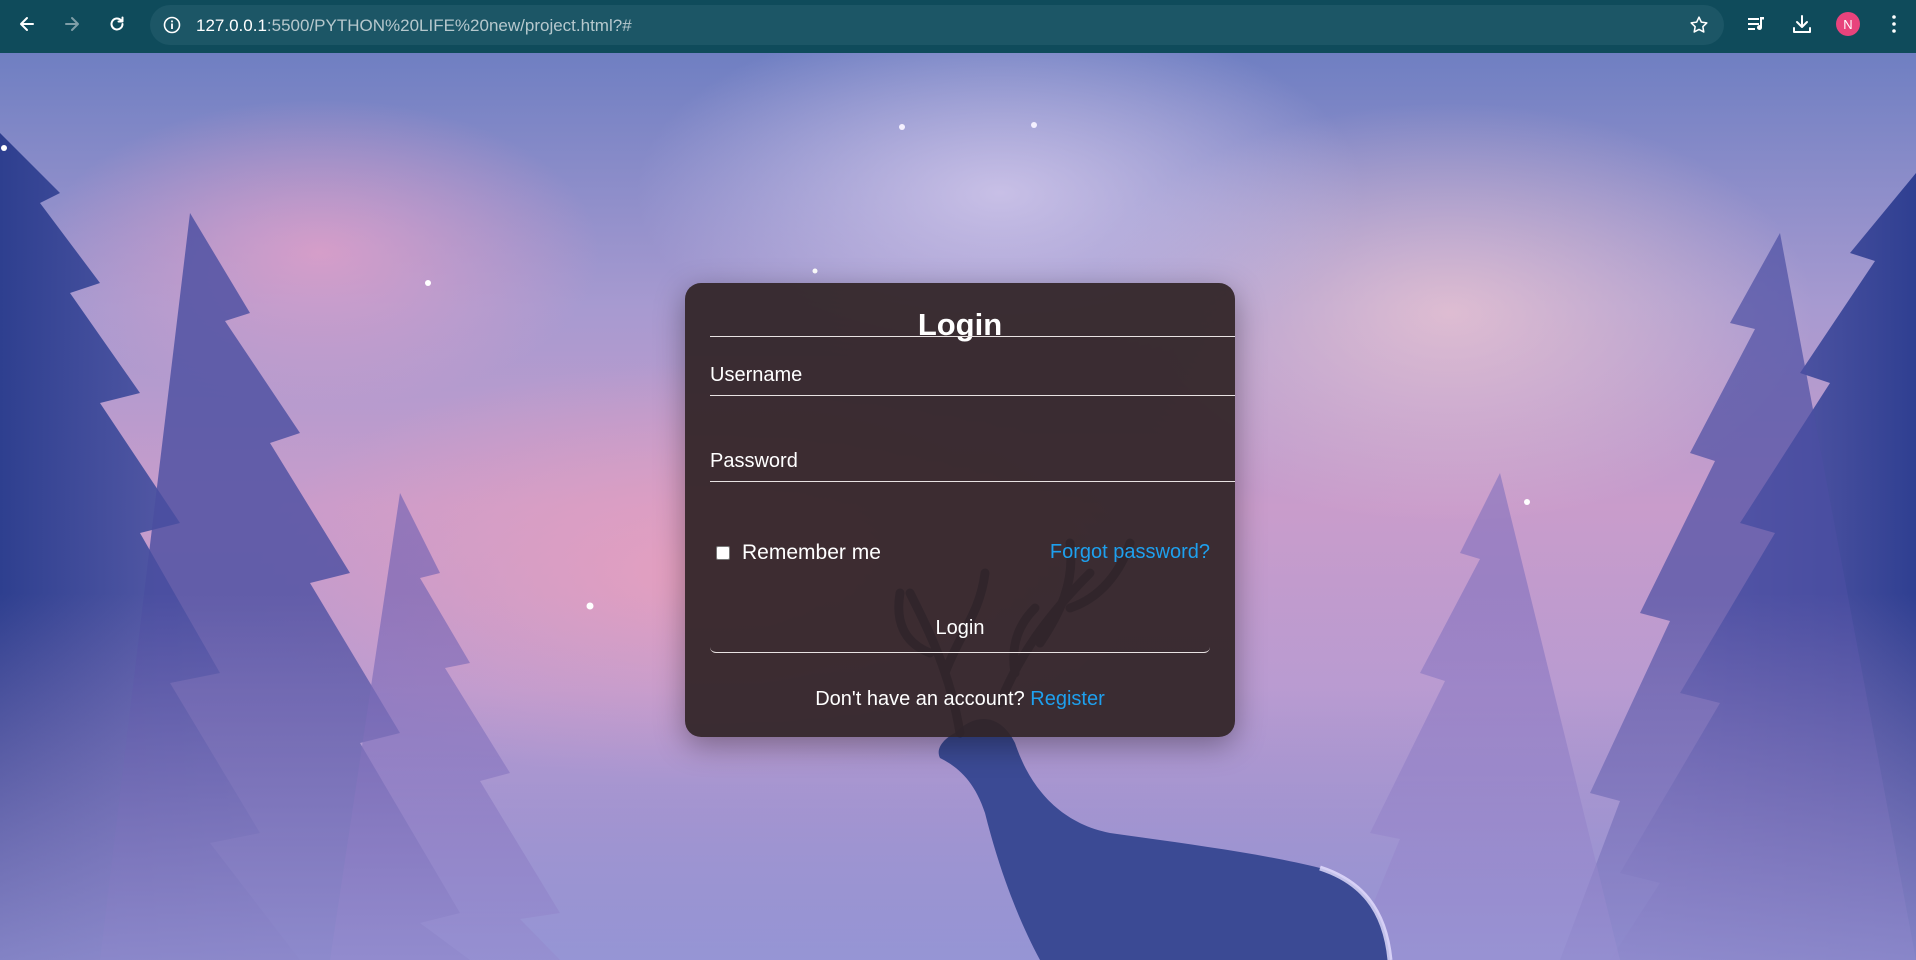 This screenshot has height=960, width=1916. I want to click on profile-avatar: N, so click(1848, 24).